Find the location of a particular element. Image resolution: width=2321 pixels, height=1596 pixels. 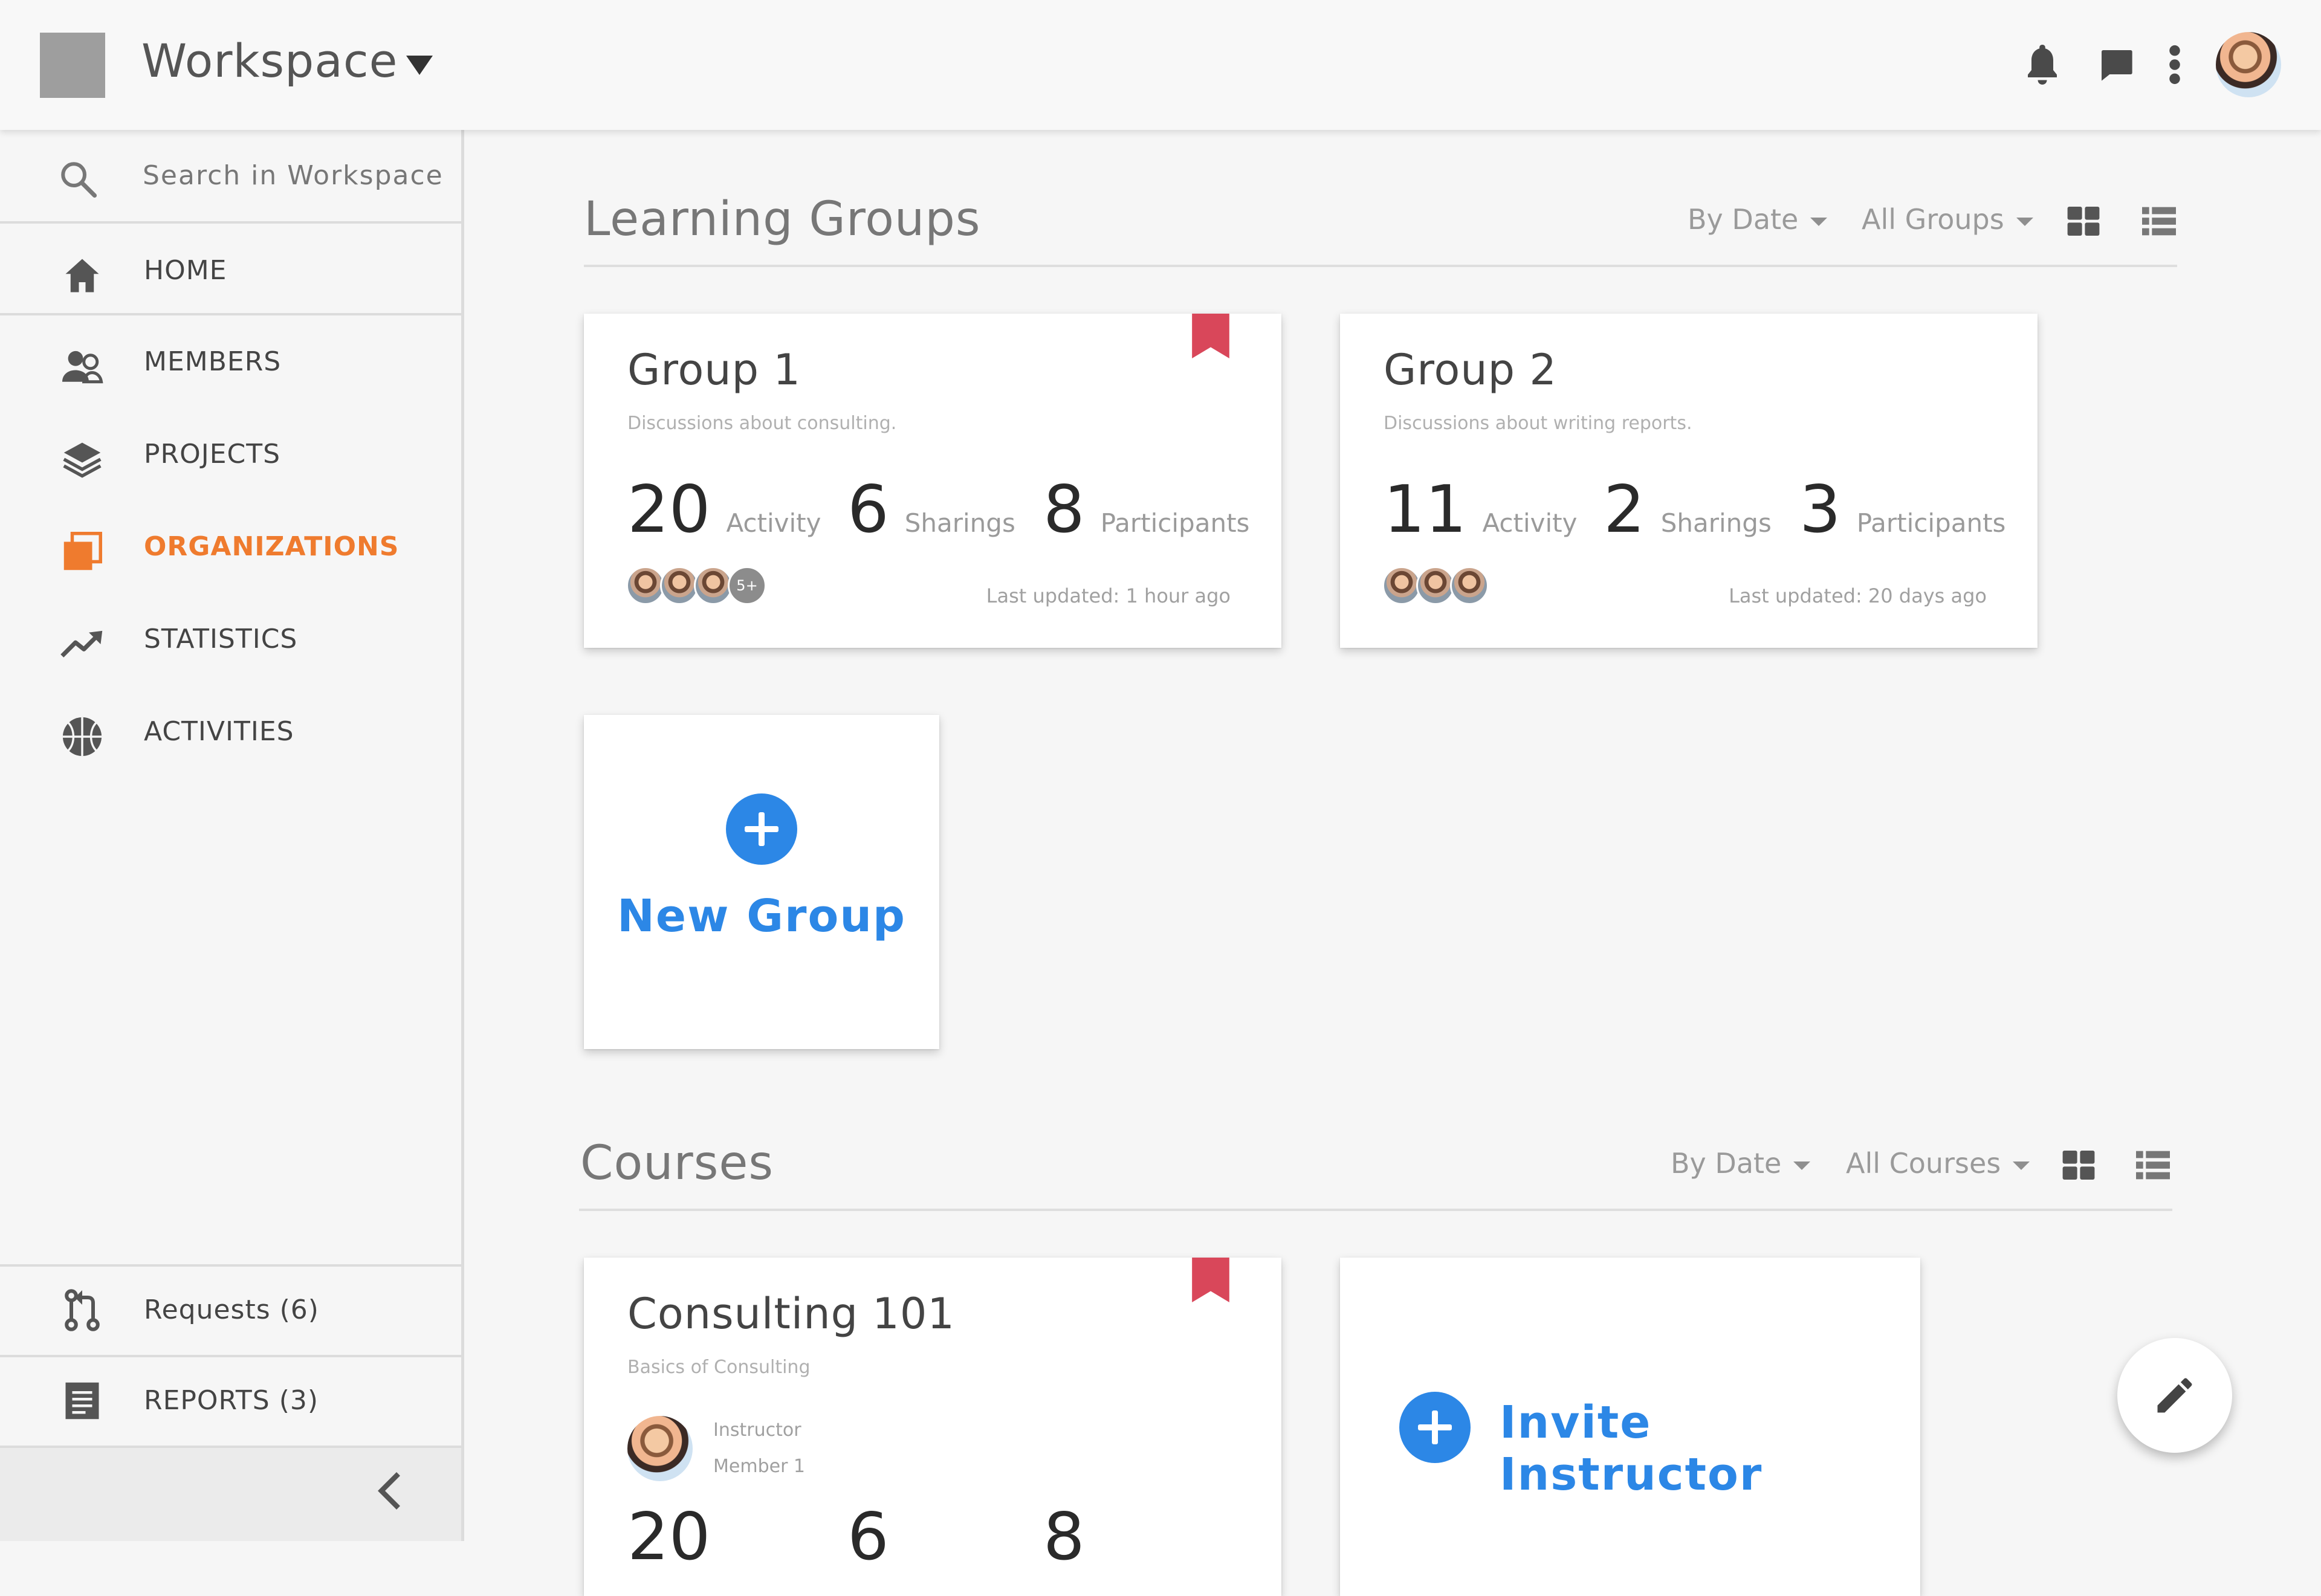

courses-title: Courses is located at coordinates (677, 1163).